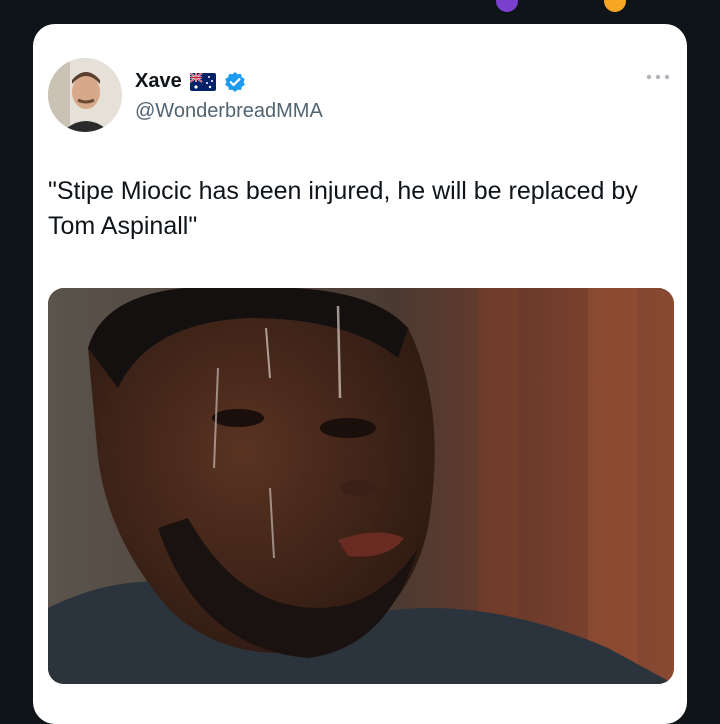  What do you see at coordinates (235, 82) in the screenshot?
I see `verified-badge-icon` at bounding box center [235, 82].